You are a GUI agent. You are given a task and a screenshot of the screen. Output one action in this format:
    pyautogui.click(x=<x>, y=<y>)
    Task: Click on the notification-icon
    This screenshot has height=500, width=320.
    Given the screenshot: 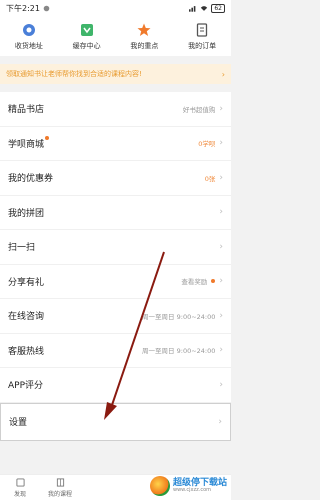 What is the action you would take?
    pyautogui.click(x=46, y=8)
    